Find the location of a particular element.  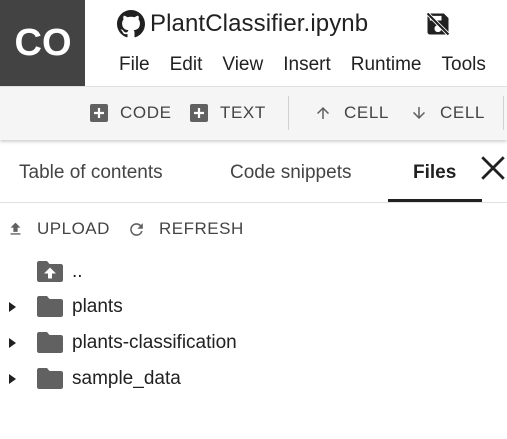

file-name: .. is located at coordinates (77, 271).